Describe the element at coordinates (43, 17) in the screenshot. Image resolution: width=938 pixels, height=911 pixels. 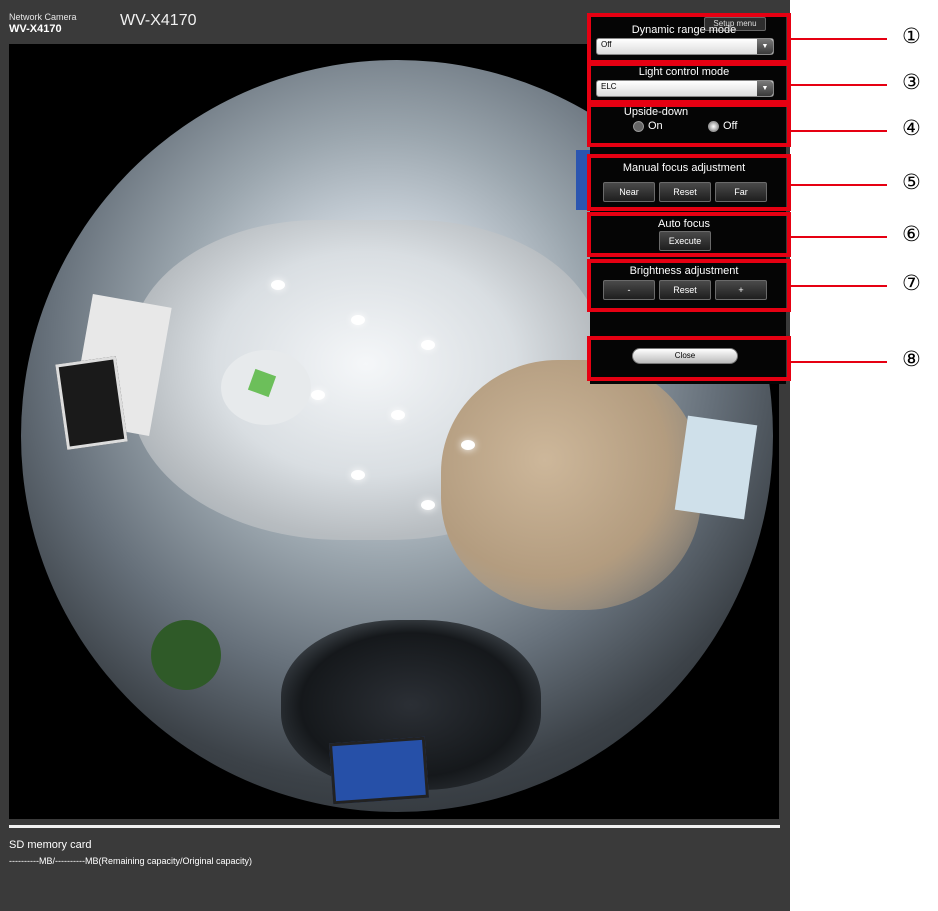
I see `brand-label: Network Camera` at that location.